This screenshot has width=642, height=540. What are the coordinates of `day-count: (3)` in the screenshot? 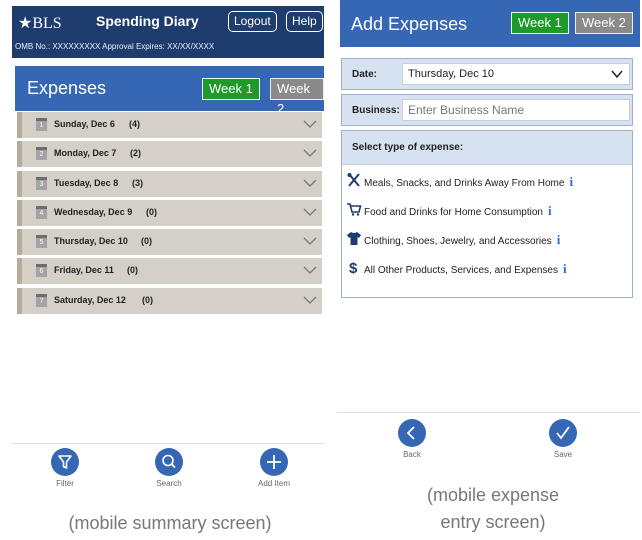 It's located at (137, 182).